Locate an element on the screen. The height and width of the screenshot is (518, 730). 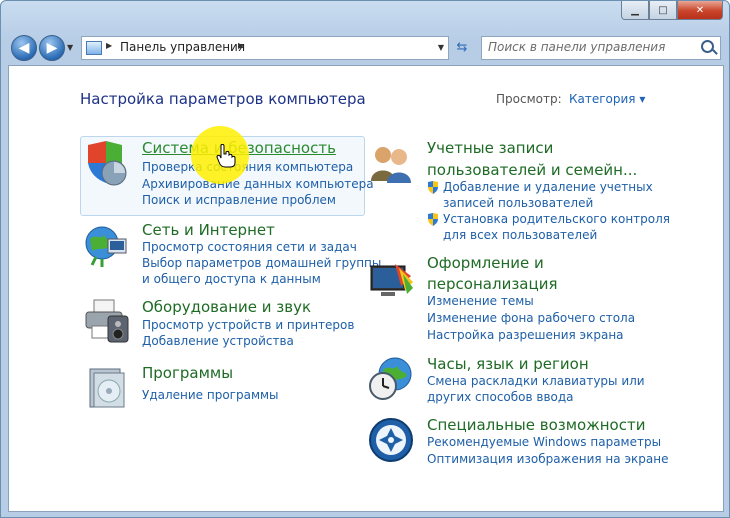
link-devices-printers: Просмотр устройств и принтеров is located at coordinates (248, 325).